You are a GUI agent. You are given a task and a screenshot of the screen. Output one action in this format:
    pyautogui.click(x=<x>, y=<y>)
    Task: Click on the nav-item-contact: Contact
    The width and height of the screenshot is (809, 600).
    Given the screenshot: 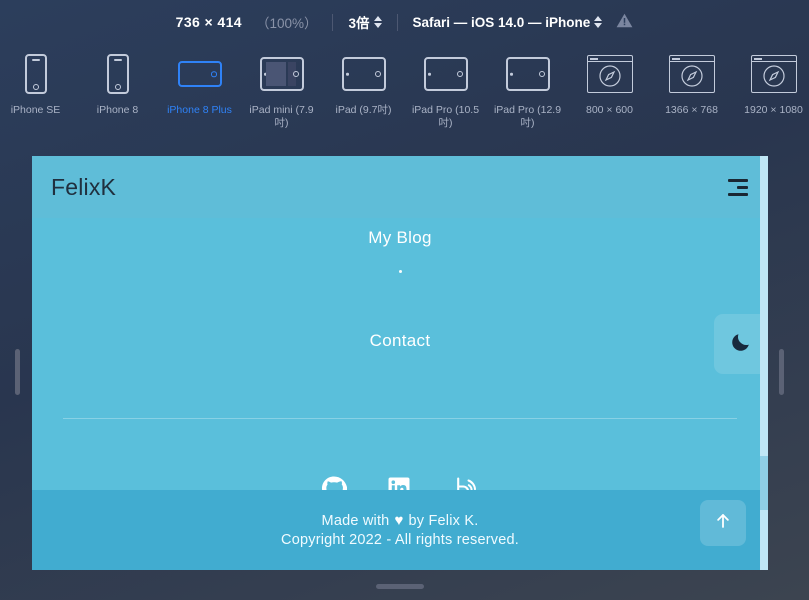 What is the action you would take?
    pyautogui.click(x=400, y=341)
    